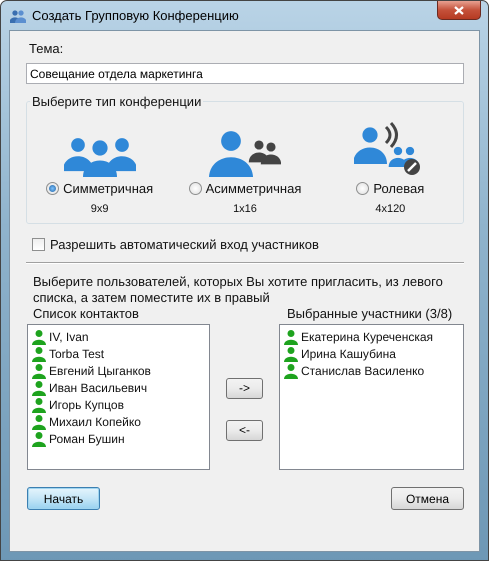 This screenshot has width=489, height=561. Describe the element at coordinates (100, 188) in the screenshot. I see `conference-type-radio: Симметричная` at that location.